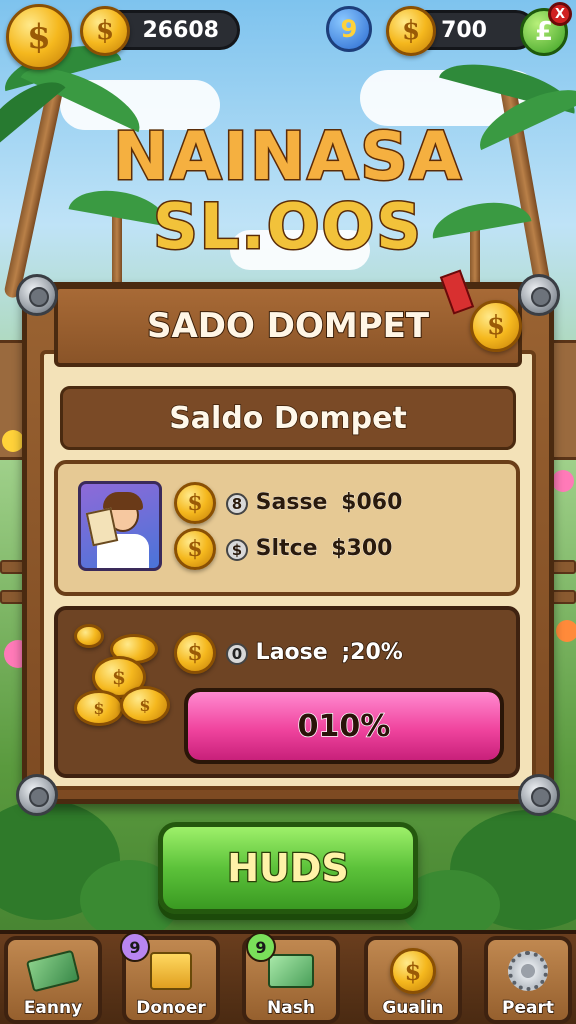 This screenshot has height=1024, width=576. Describe the element at coordinates (135, 947) in the screenshot. I see `nav-badge-donoer: 9` at that location.